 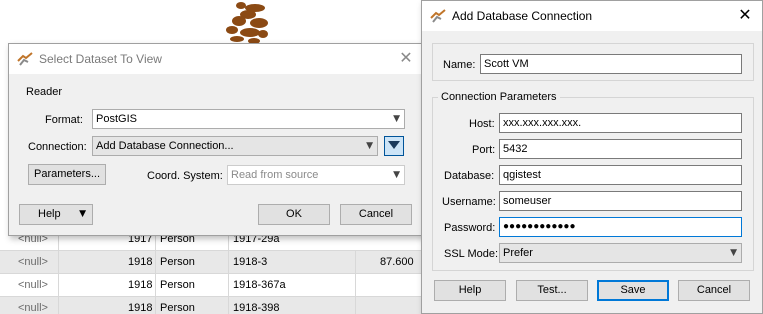 What do you see at coordinates (620, 123) in the screenshot?
I see `host-field: xxx.xxx.xxx.xxx.` at bounding box center [620, 123].